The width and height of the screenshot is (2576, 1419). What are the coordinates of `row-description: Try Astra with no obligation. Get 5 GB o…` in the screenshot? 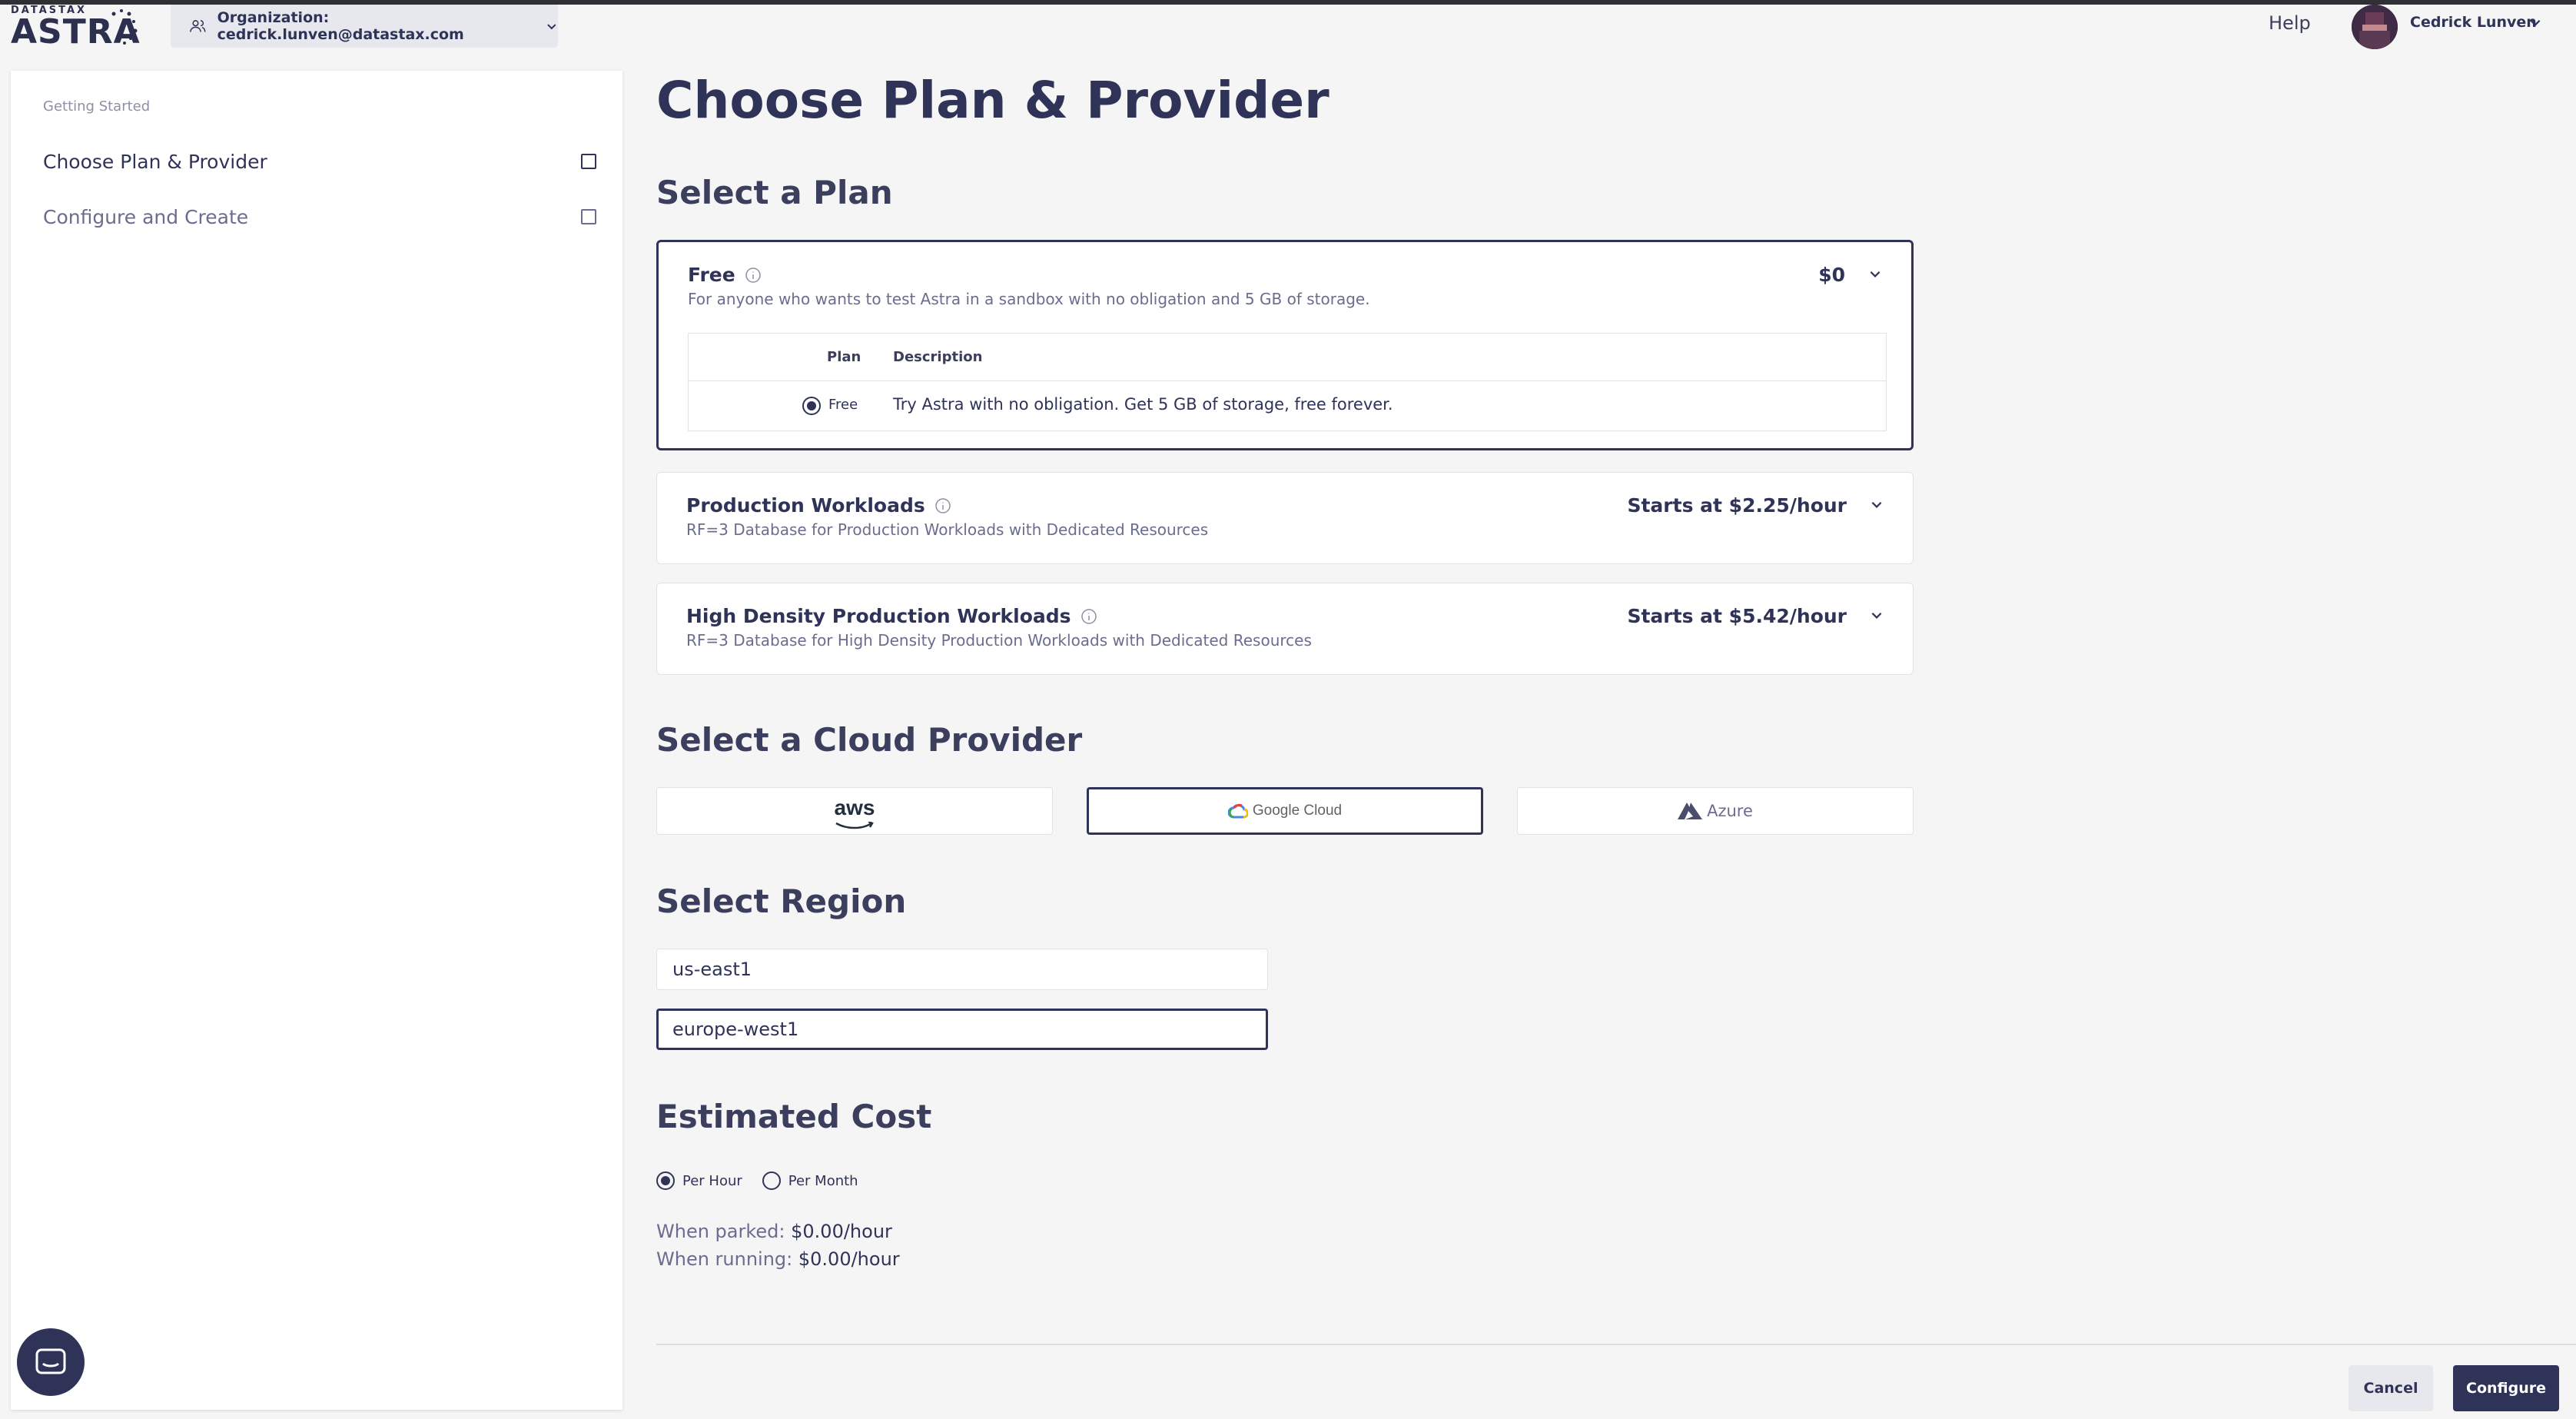 It's located at (1143, 404).